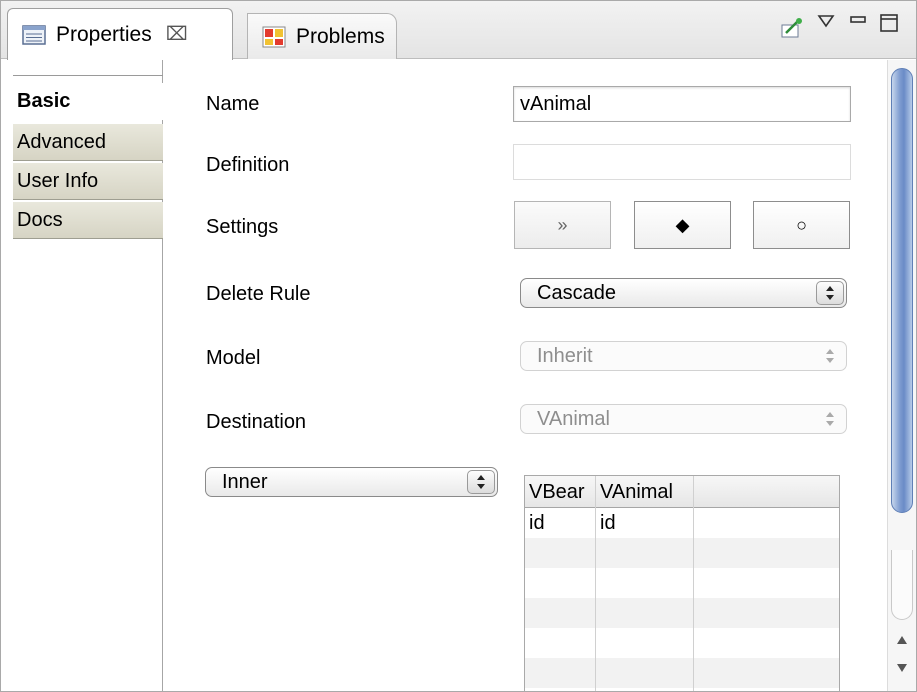 The image size is (917, 692). I want to click on pin-icon, so click(791, 28).